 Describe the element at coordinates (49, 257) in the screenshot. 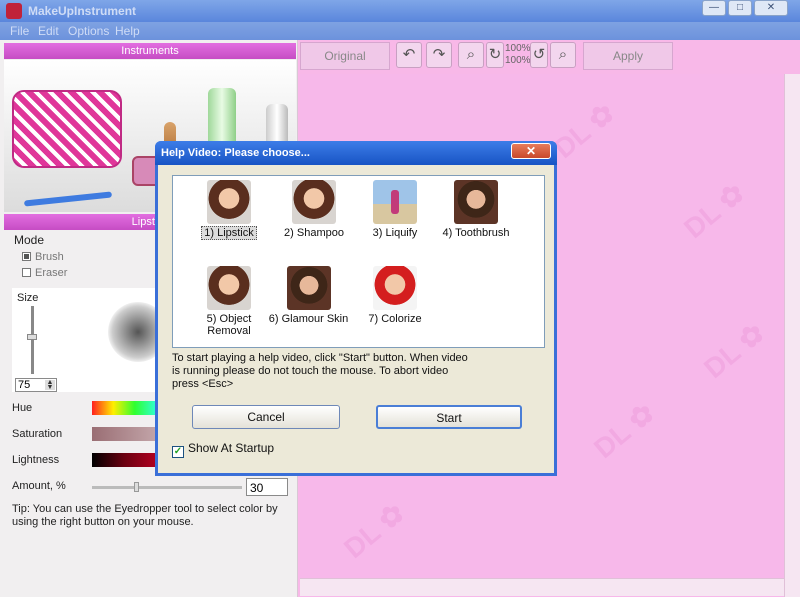

I see `brush-label: Brush` at that location.